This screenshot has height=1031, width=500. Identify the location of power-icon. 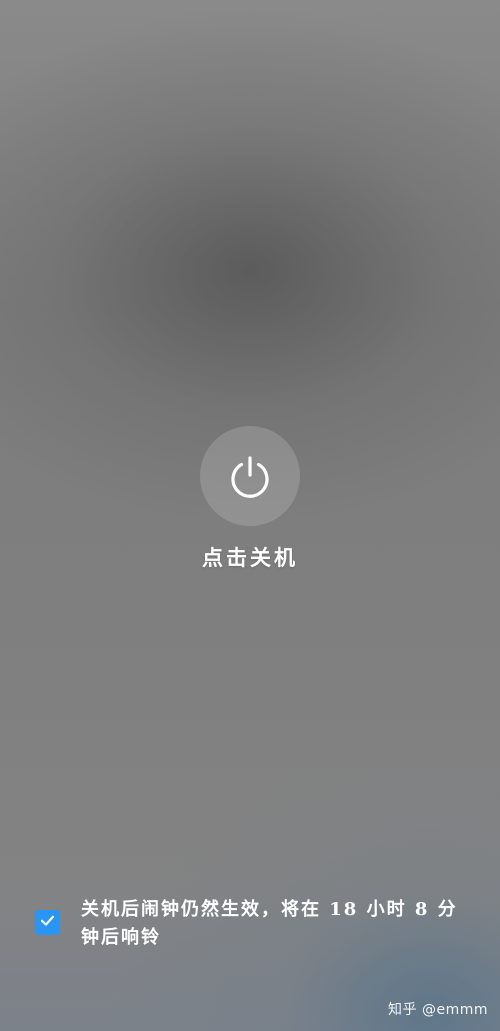
(250, 476).